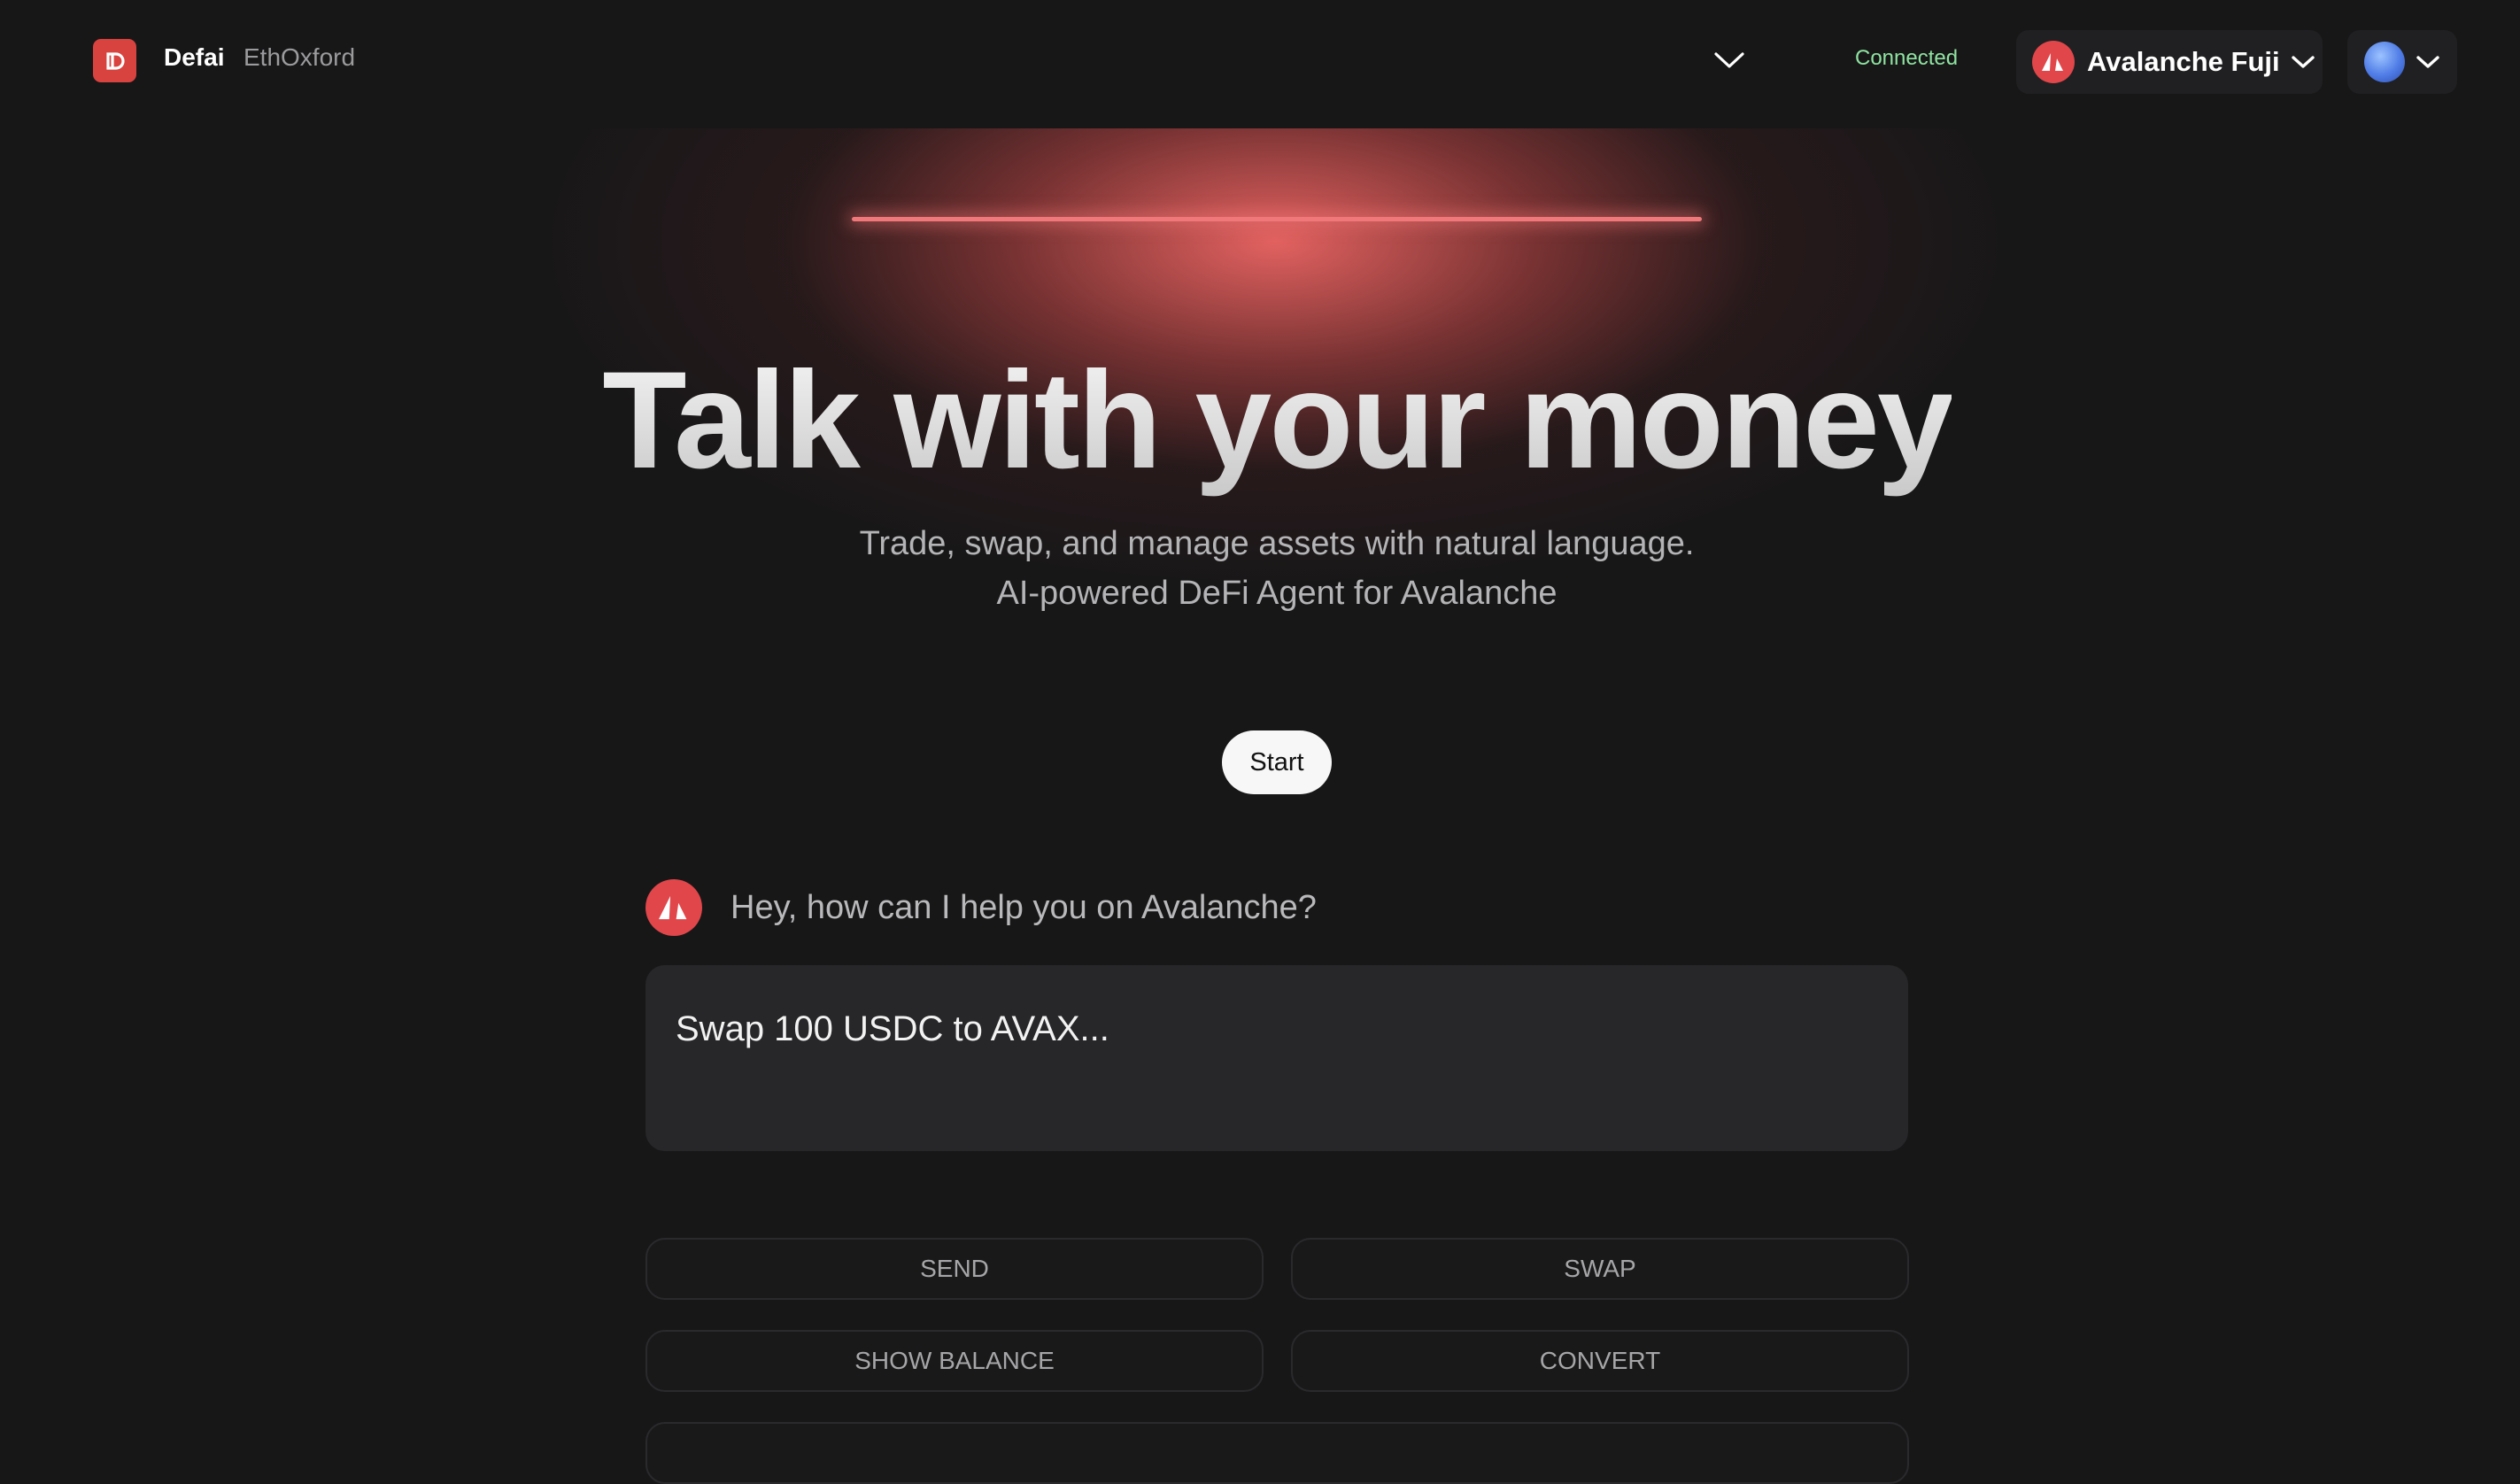 Image resolution: width=2520 pixels, height=1484 pixels. What do you see at coordinates (1277, 762) in the screenshot?
I see `start-button: Start` at bounding box center [1277, 762].